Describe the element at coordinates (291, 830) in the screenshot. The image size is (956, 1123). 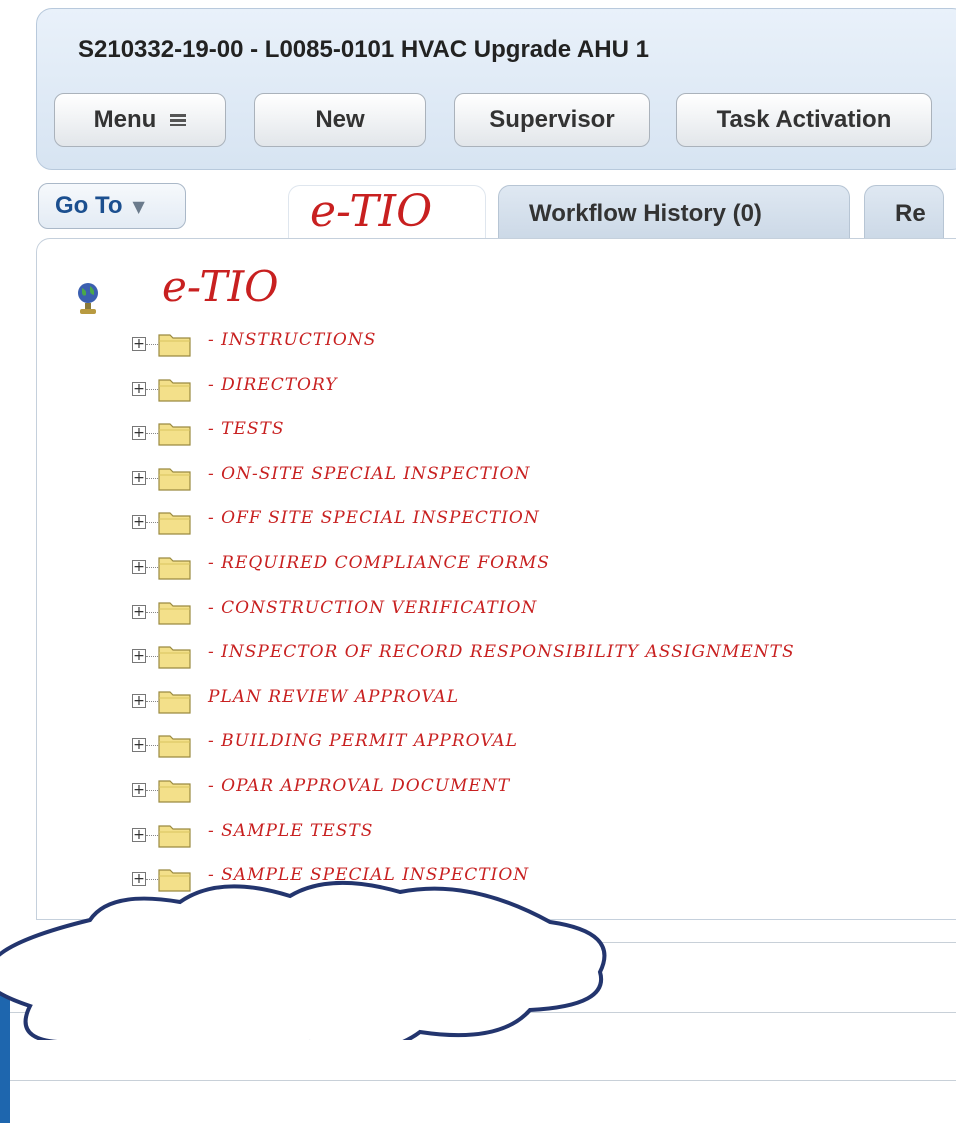
I see `tree-folder-label: - SAMPLE TESTS` at that location.